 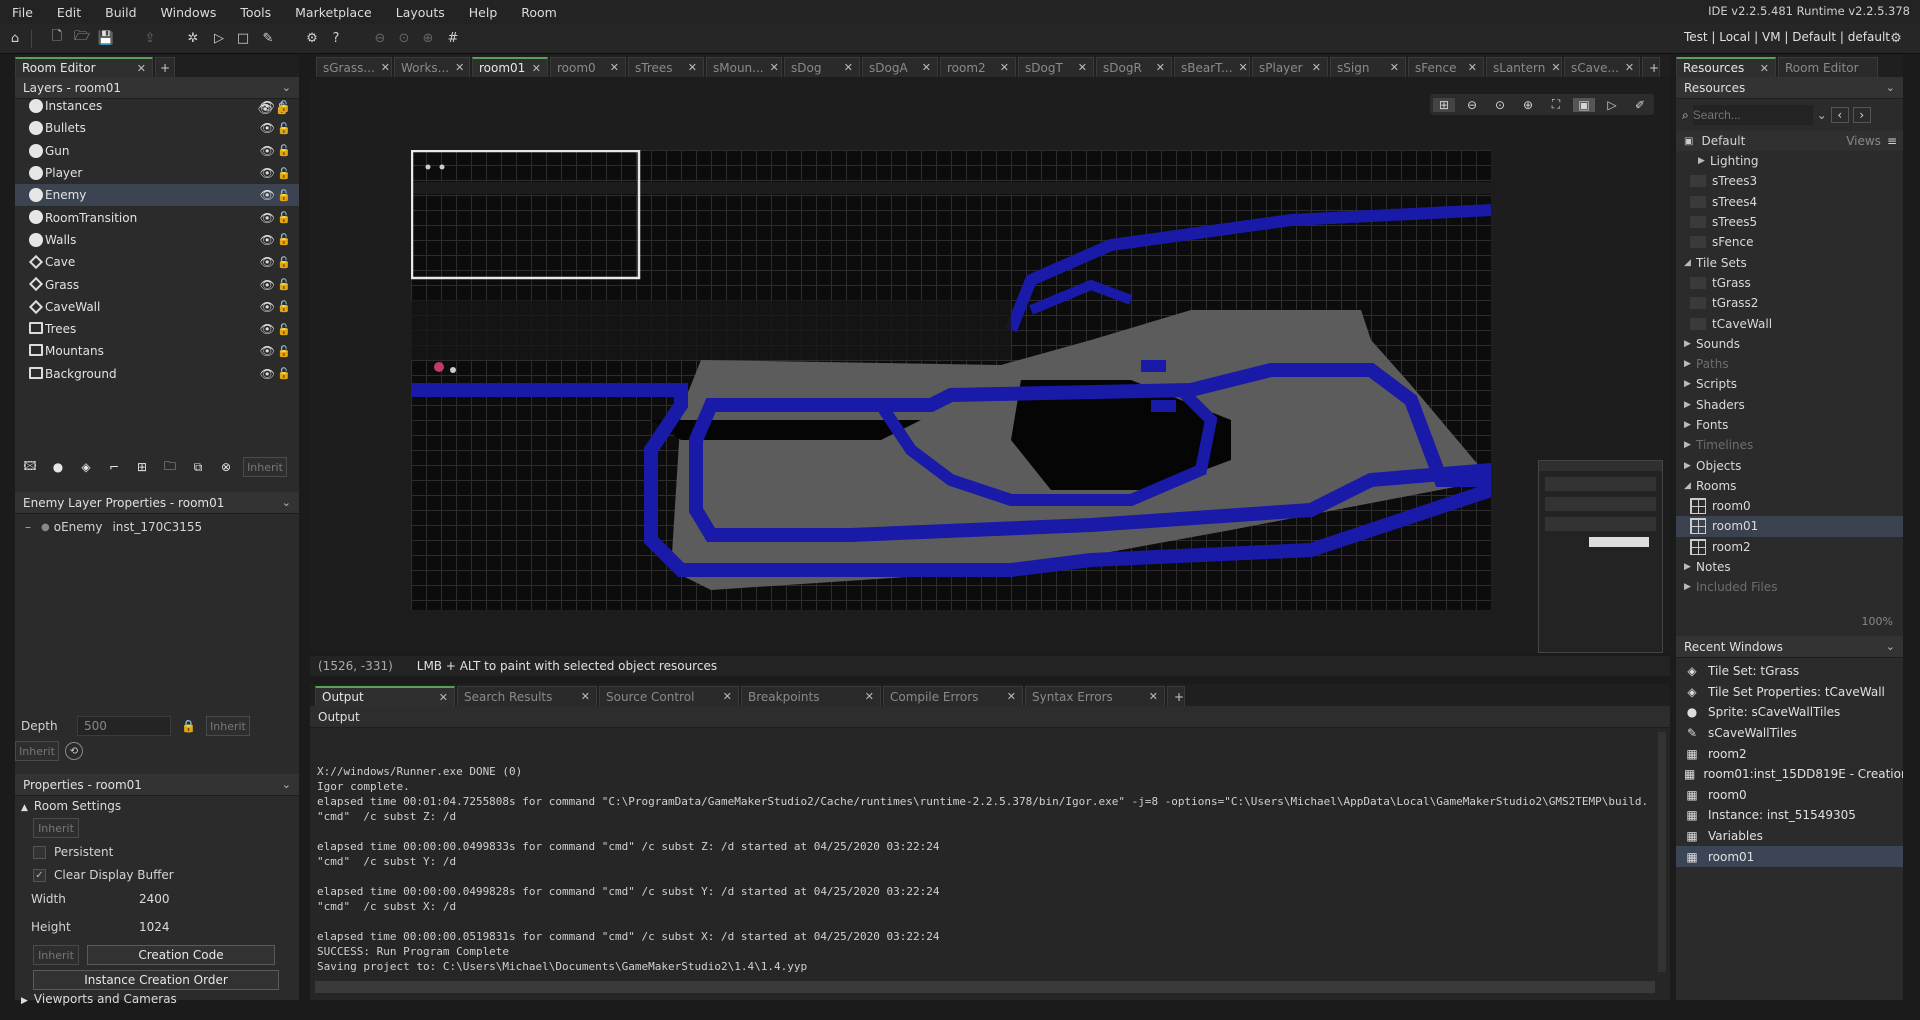 I want to click on menu-help: Help, so click(x=483, y=12).